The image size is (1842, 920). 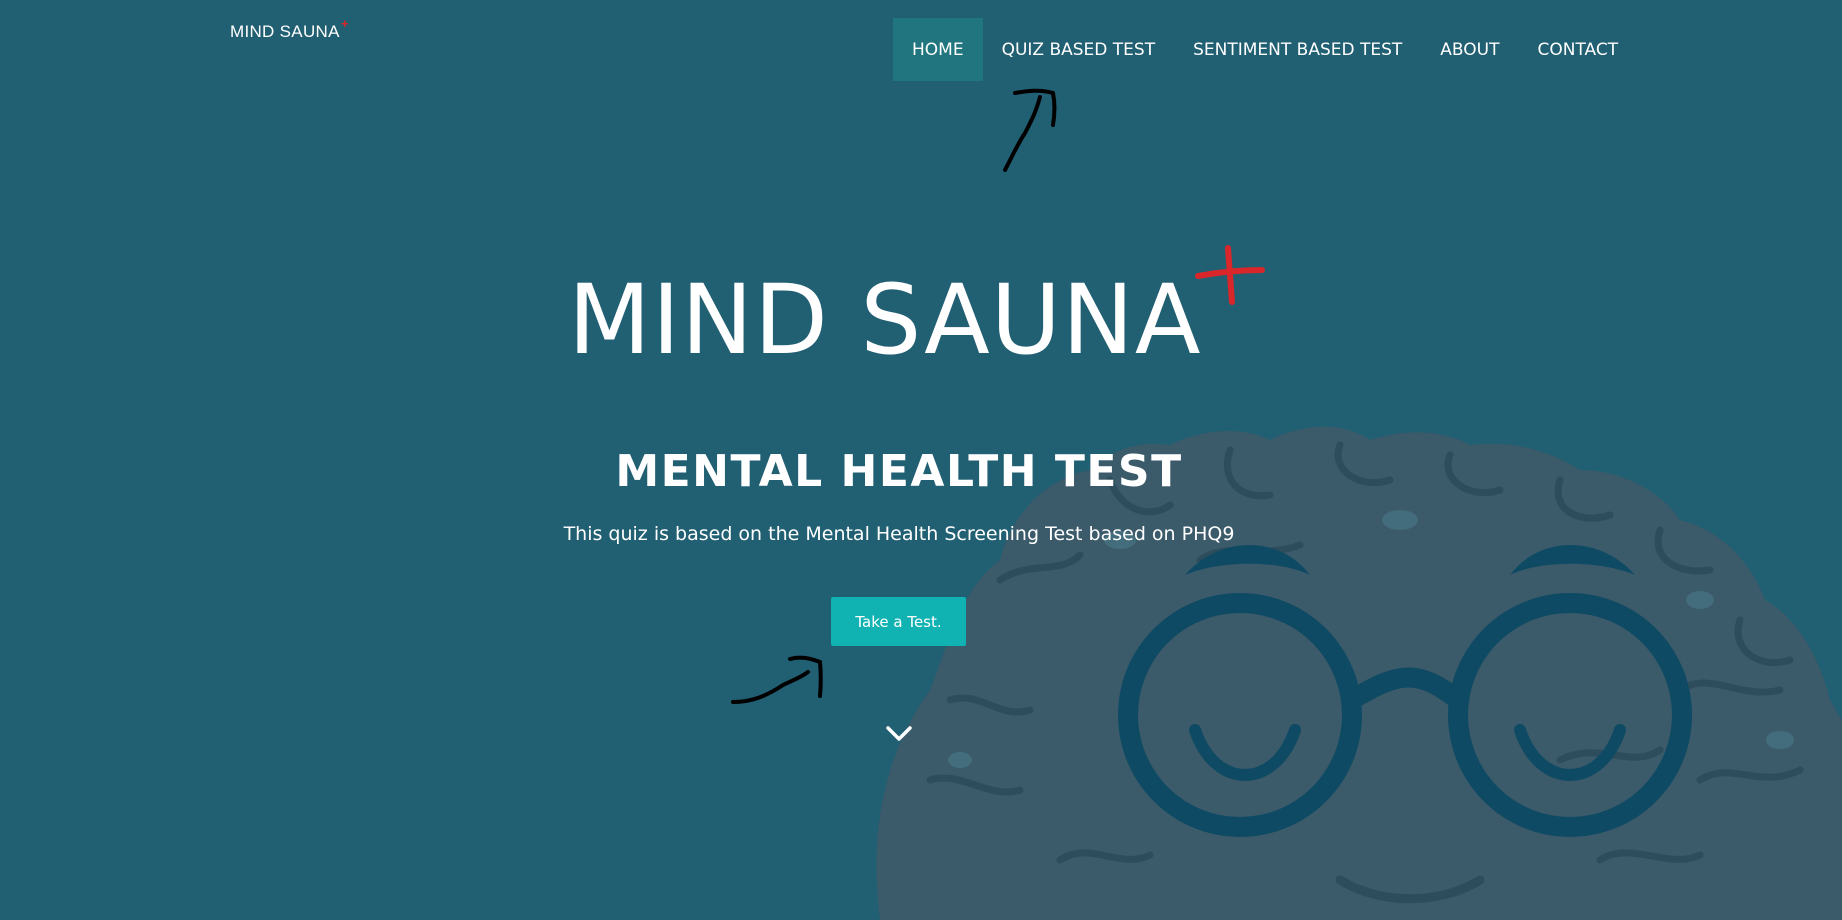 I want to click on nav-quiz-based-test: QUIZ BASED TEST, so click(x=1079, y=49).